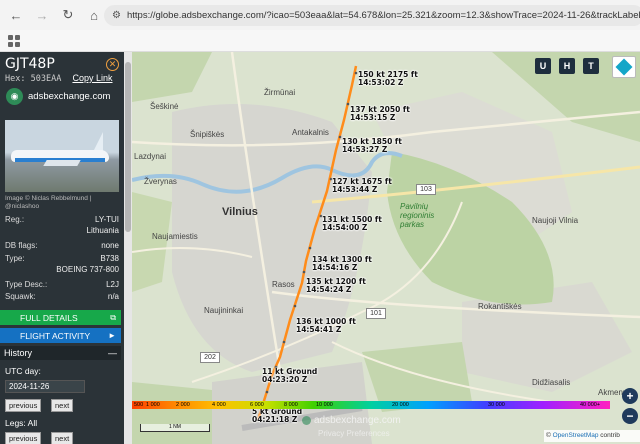  I want to click on h-toggle-button: H, so click(567, 66).